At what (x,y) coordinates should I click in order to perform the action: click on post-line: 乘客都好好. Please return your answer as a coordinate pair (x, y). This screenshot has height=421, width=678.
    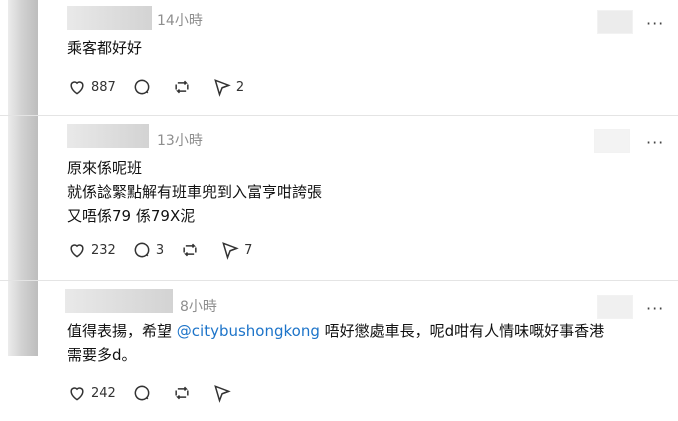
    Looking at the image, I should click on (105, 48).